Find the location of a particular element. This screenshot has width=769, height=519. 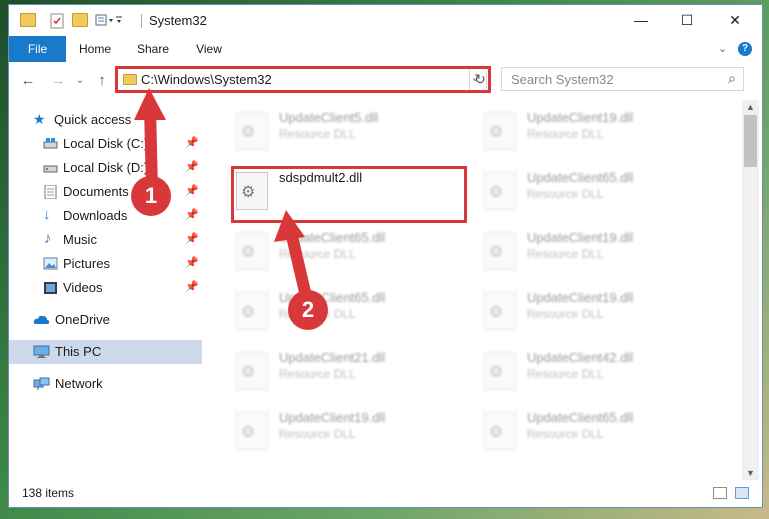

selected-file-highlight-box is located at coordinates (349, 194).